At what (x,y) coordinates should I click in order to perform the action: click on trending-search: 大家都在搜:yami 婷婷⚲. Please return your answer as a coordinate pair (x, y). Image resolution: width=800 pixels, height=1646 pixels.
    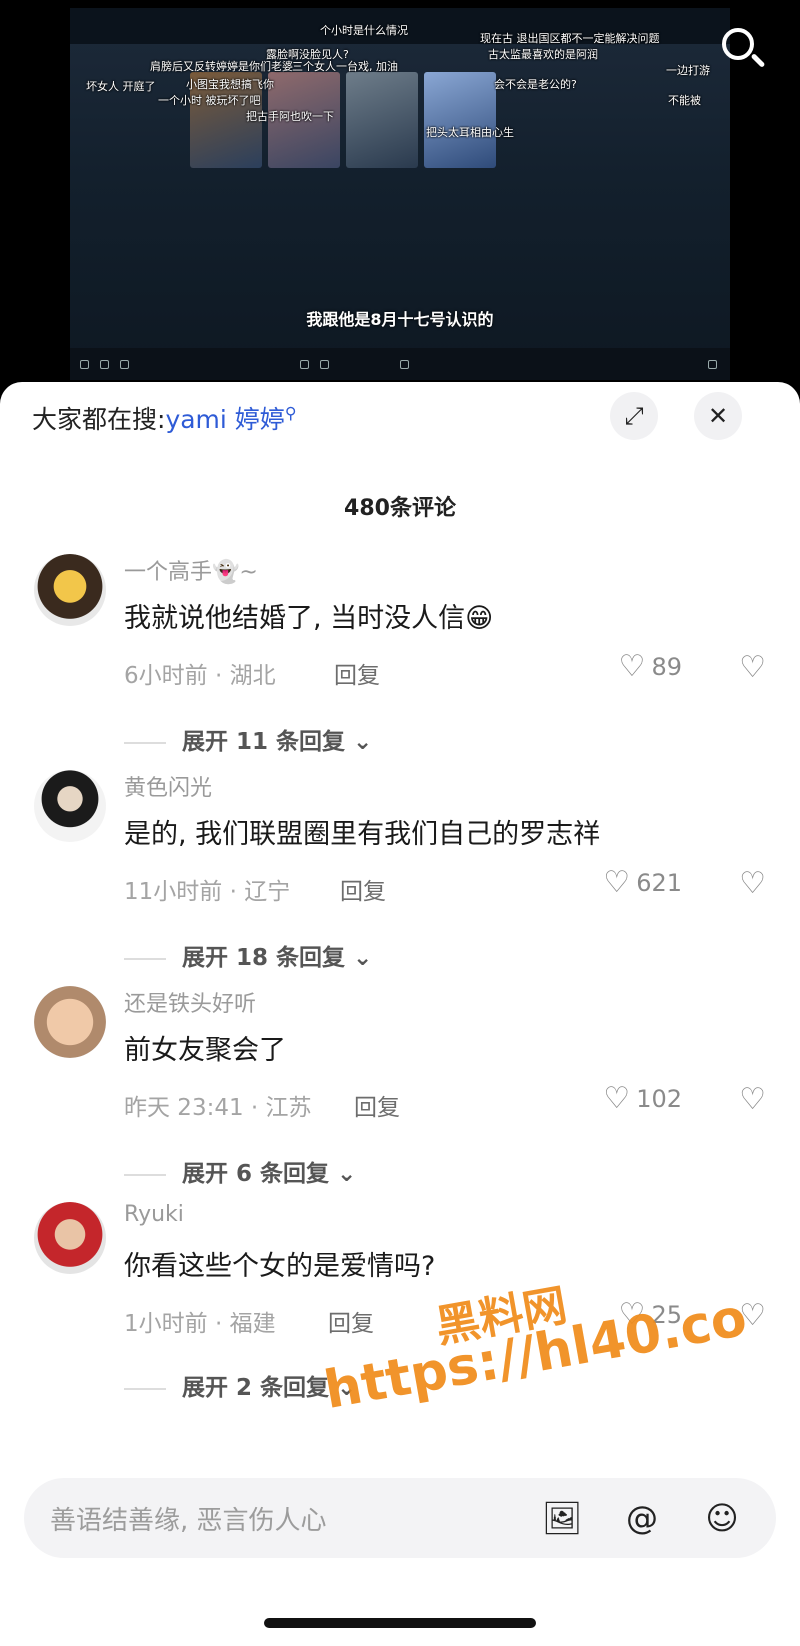
    Looking at the image, I should click on (164, 418).